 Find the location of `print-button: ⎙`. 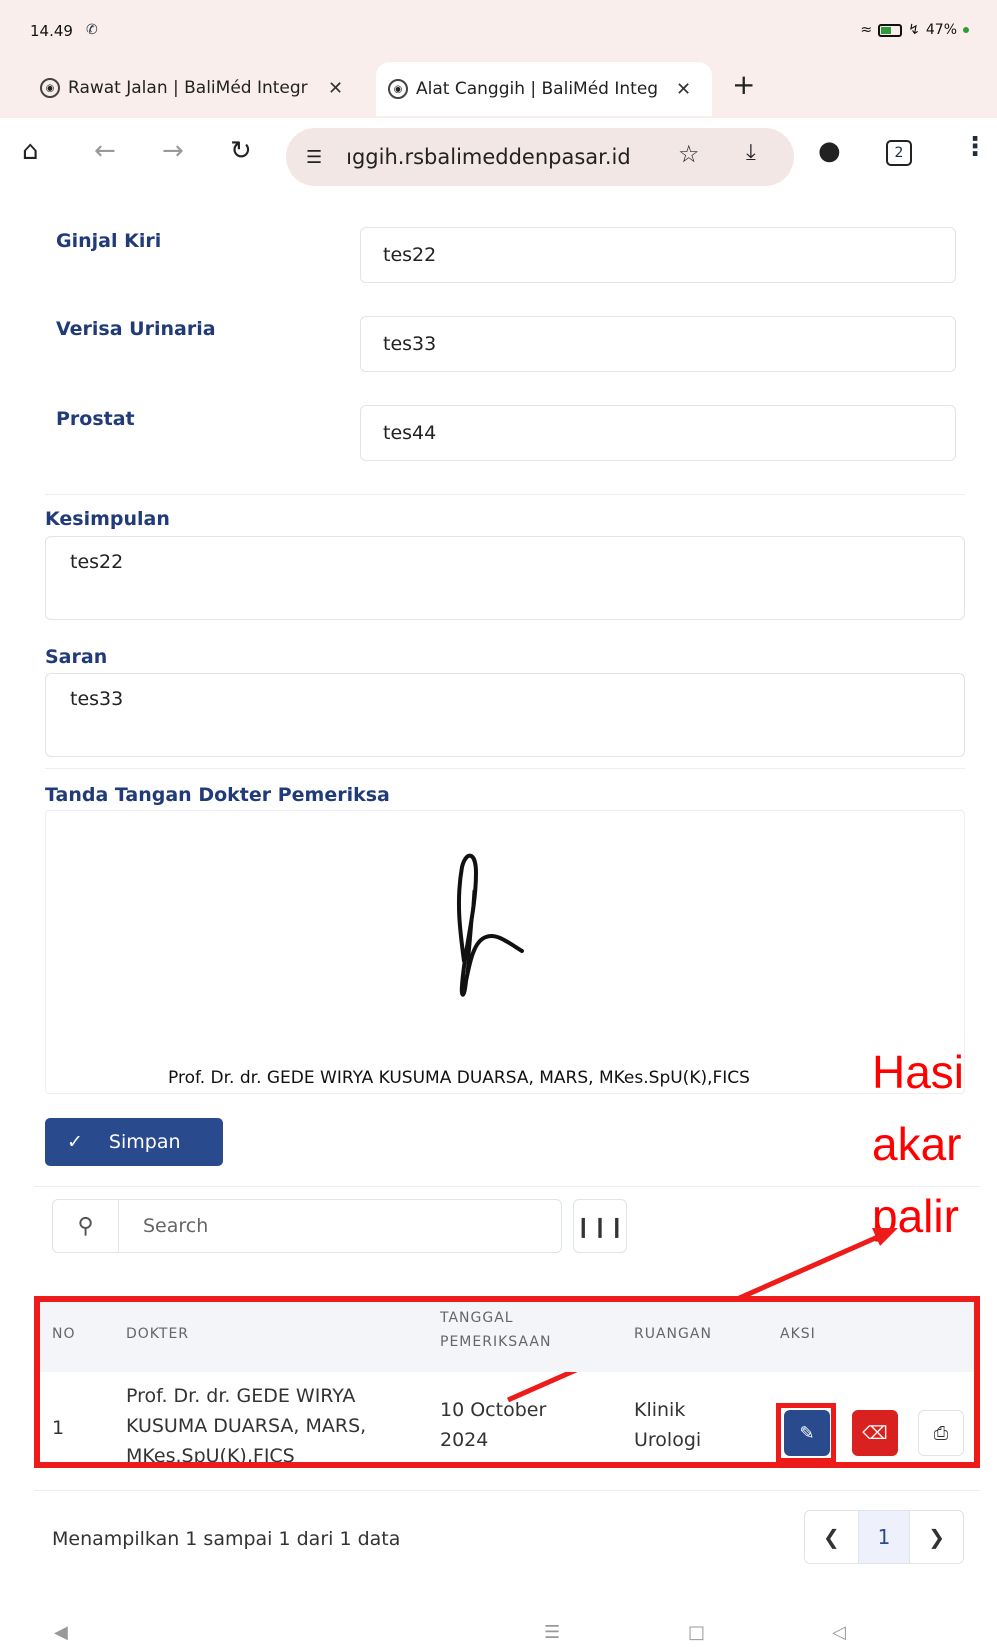

print-button: ⎙ is located at coordinates (941, 1433).